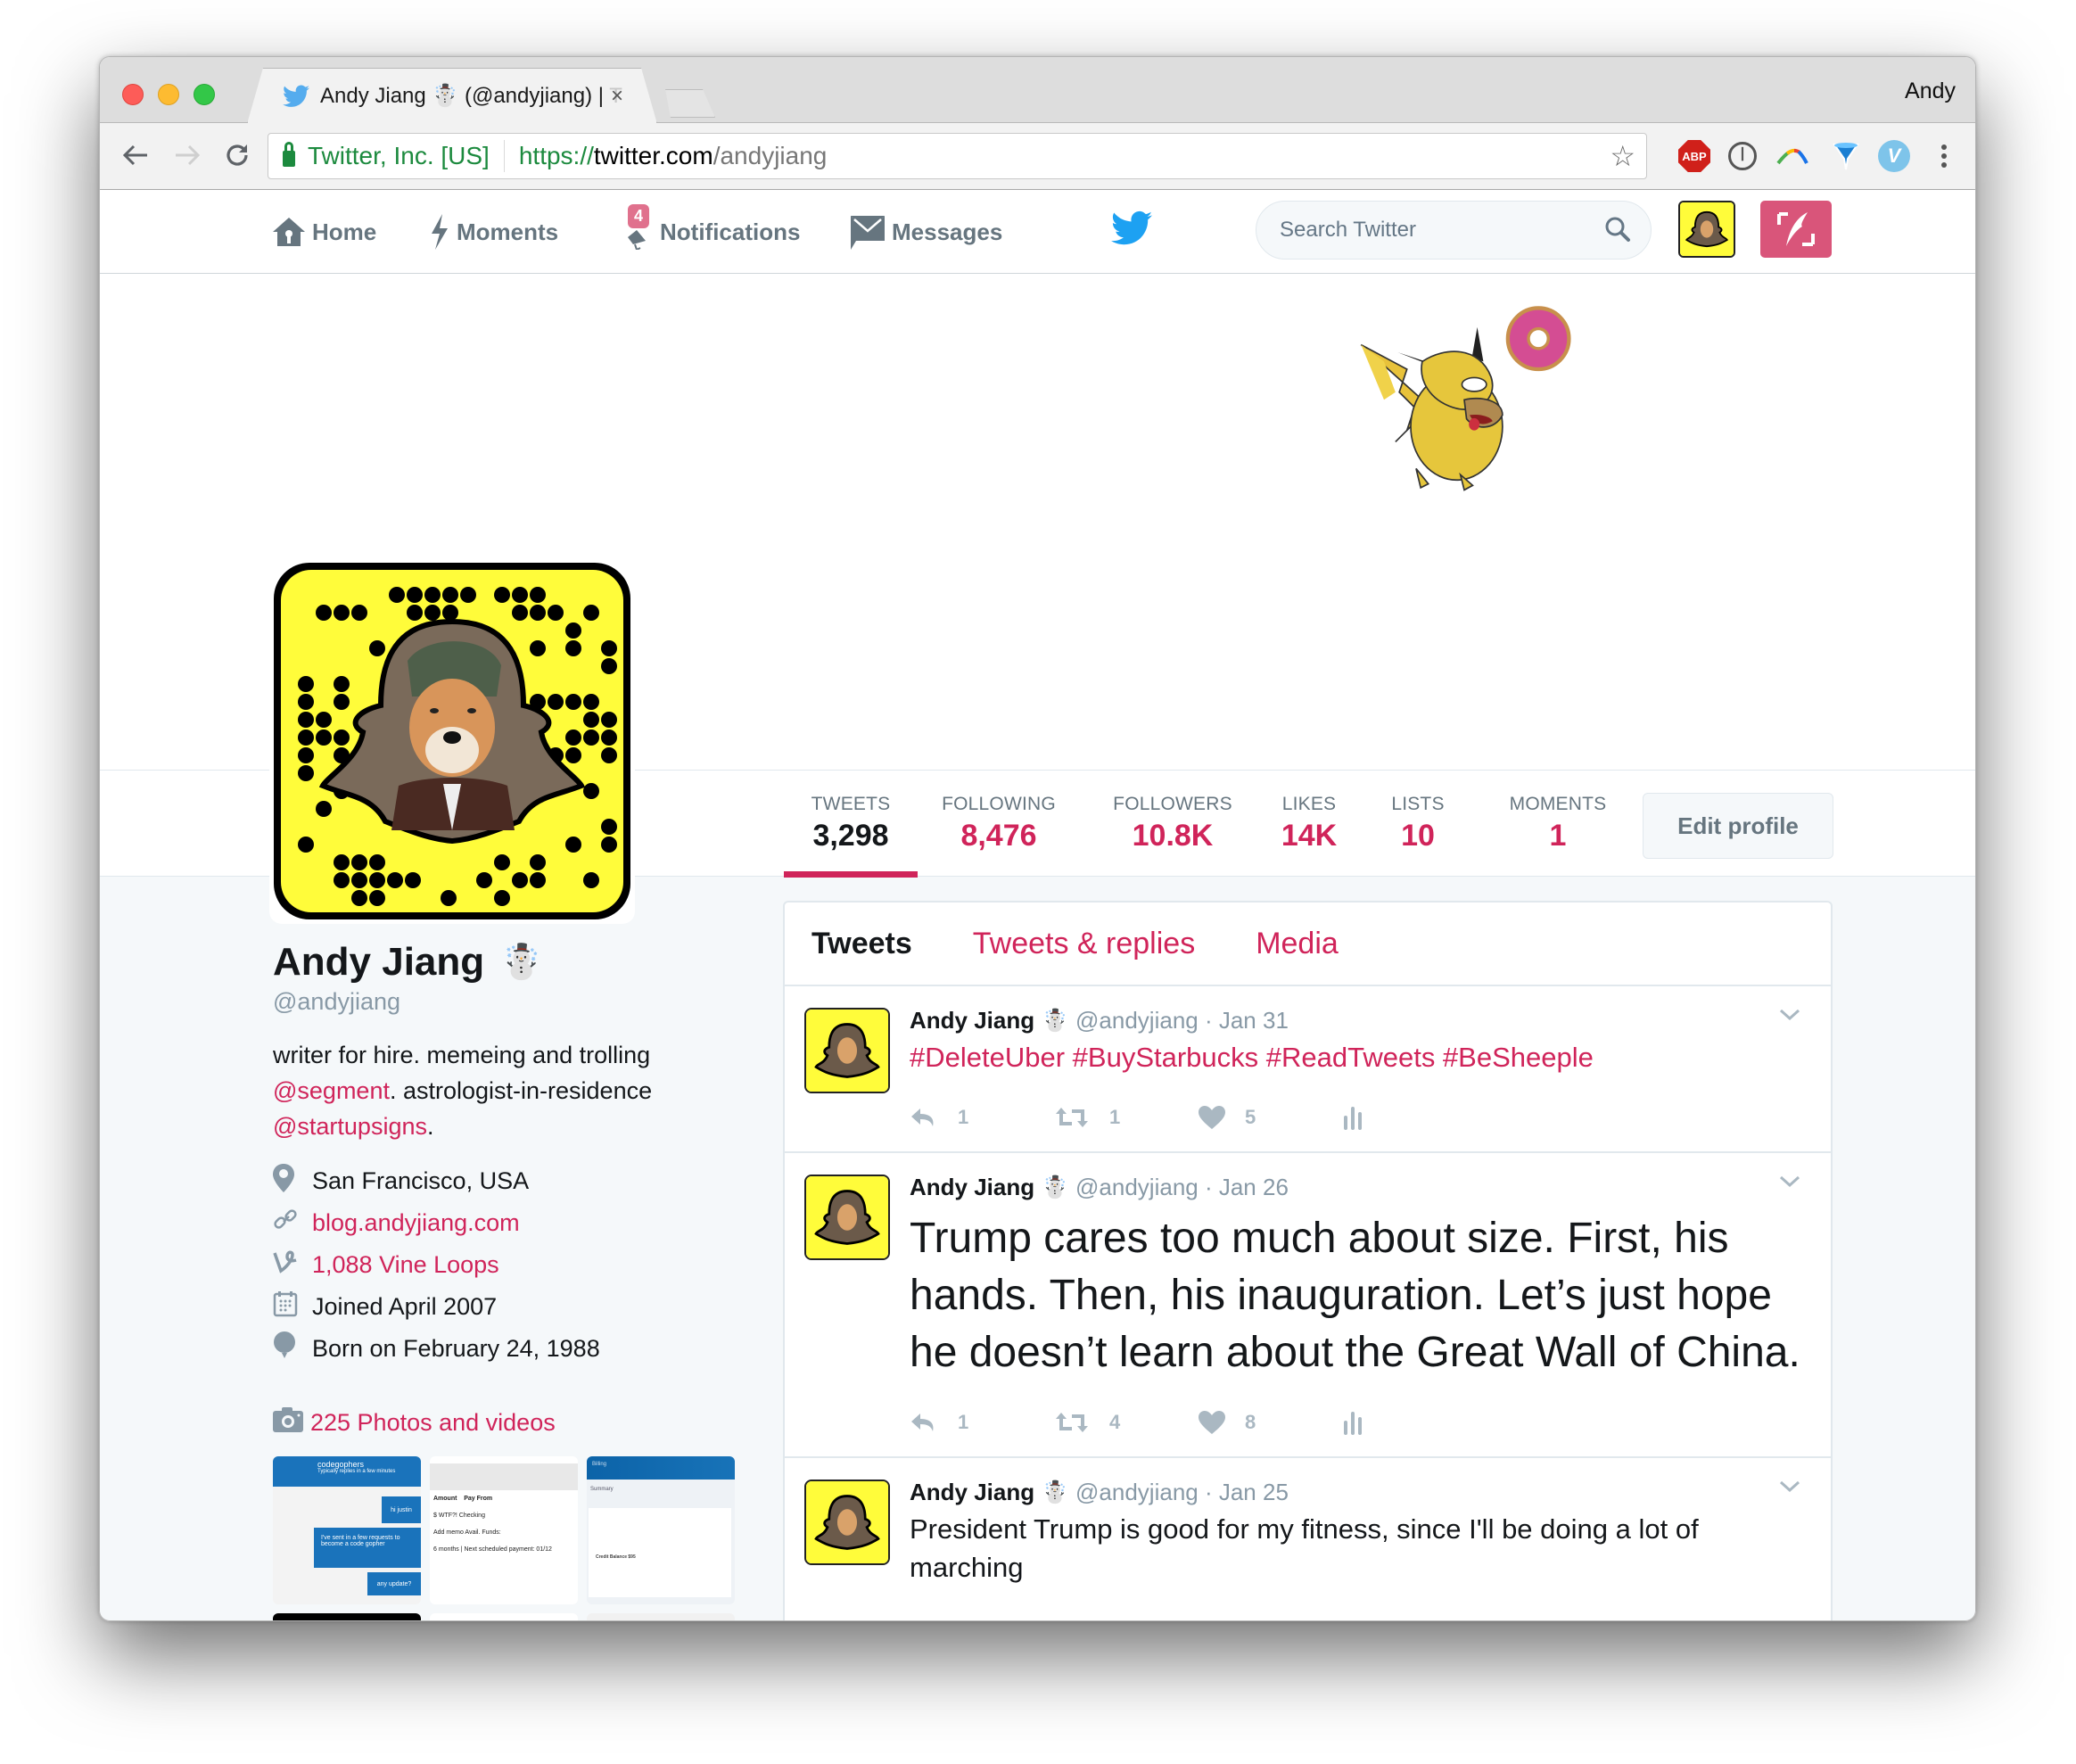 The image size is (2076, 1764). I want to click on profile-avatar, so click(452, 741).